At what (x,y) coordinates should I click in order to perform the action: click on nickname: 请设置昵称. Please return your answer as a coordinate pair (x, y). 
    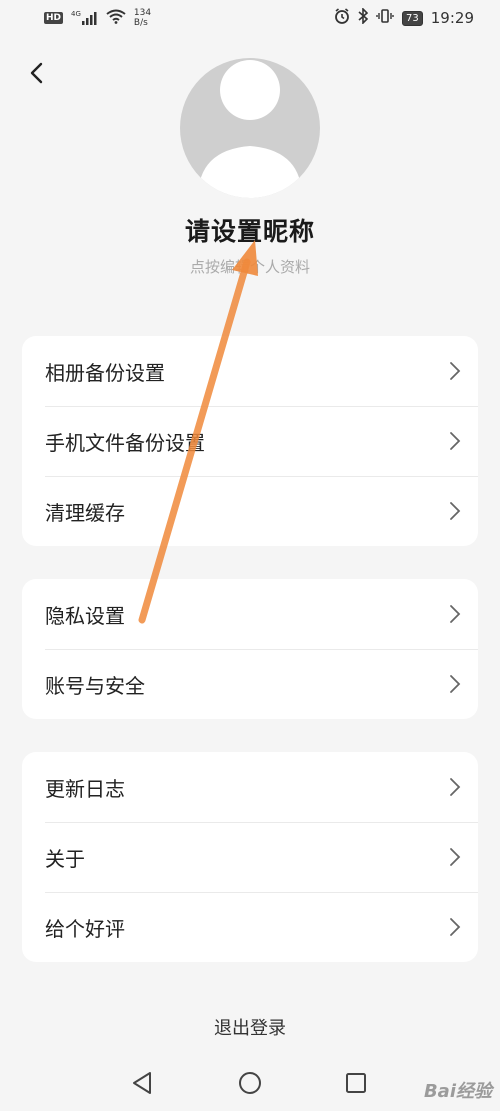
    Looking at the image, I should click on (250, 230).